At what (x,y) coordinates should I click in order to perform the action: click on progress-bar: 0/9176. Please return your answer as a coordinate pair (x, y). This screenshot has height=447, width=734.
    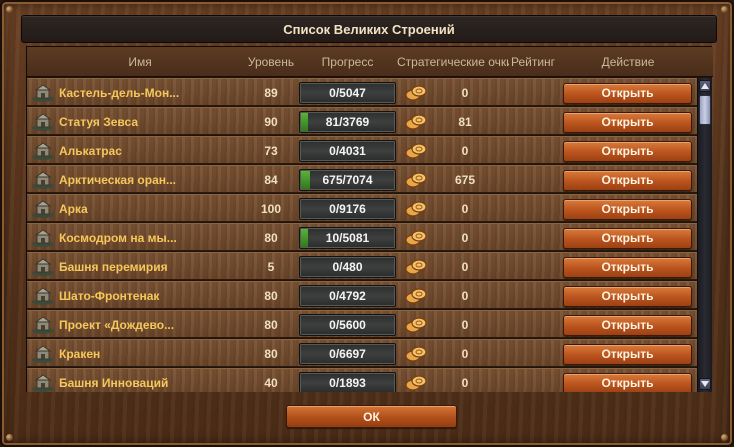
    Looking at the image, I should click on (347, 209).